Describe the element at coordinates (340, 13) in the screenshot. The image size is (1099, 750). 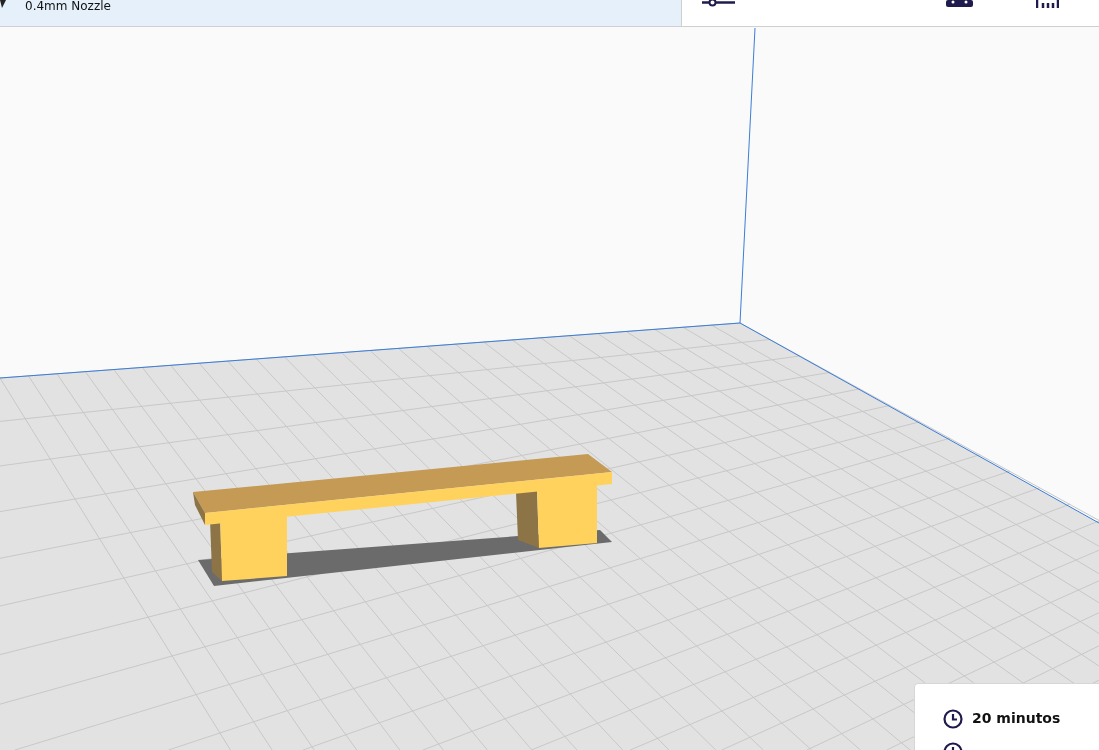
I see `printer-bar: 0.4mm Nozzle` at that location.